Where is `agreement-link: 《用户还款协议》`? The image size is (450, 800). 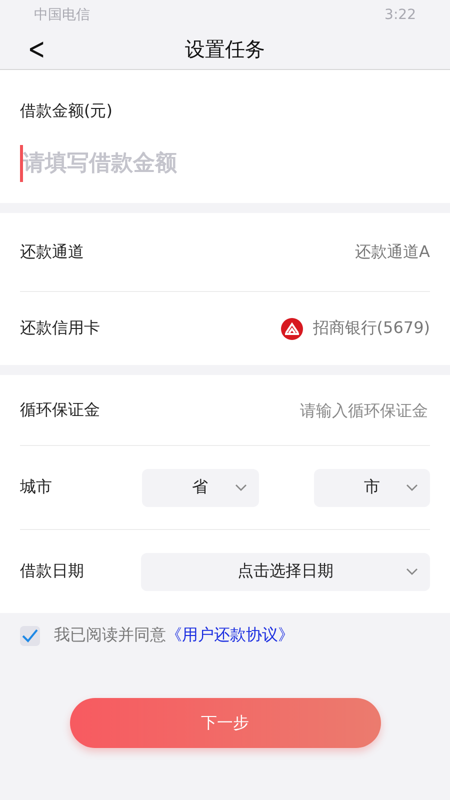
agreement-link: 《用户还款协议》 is located at coordinates (230, 634).